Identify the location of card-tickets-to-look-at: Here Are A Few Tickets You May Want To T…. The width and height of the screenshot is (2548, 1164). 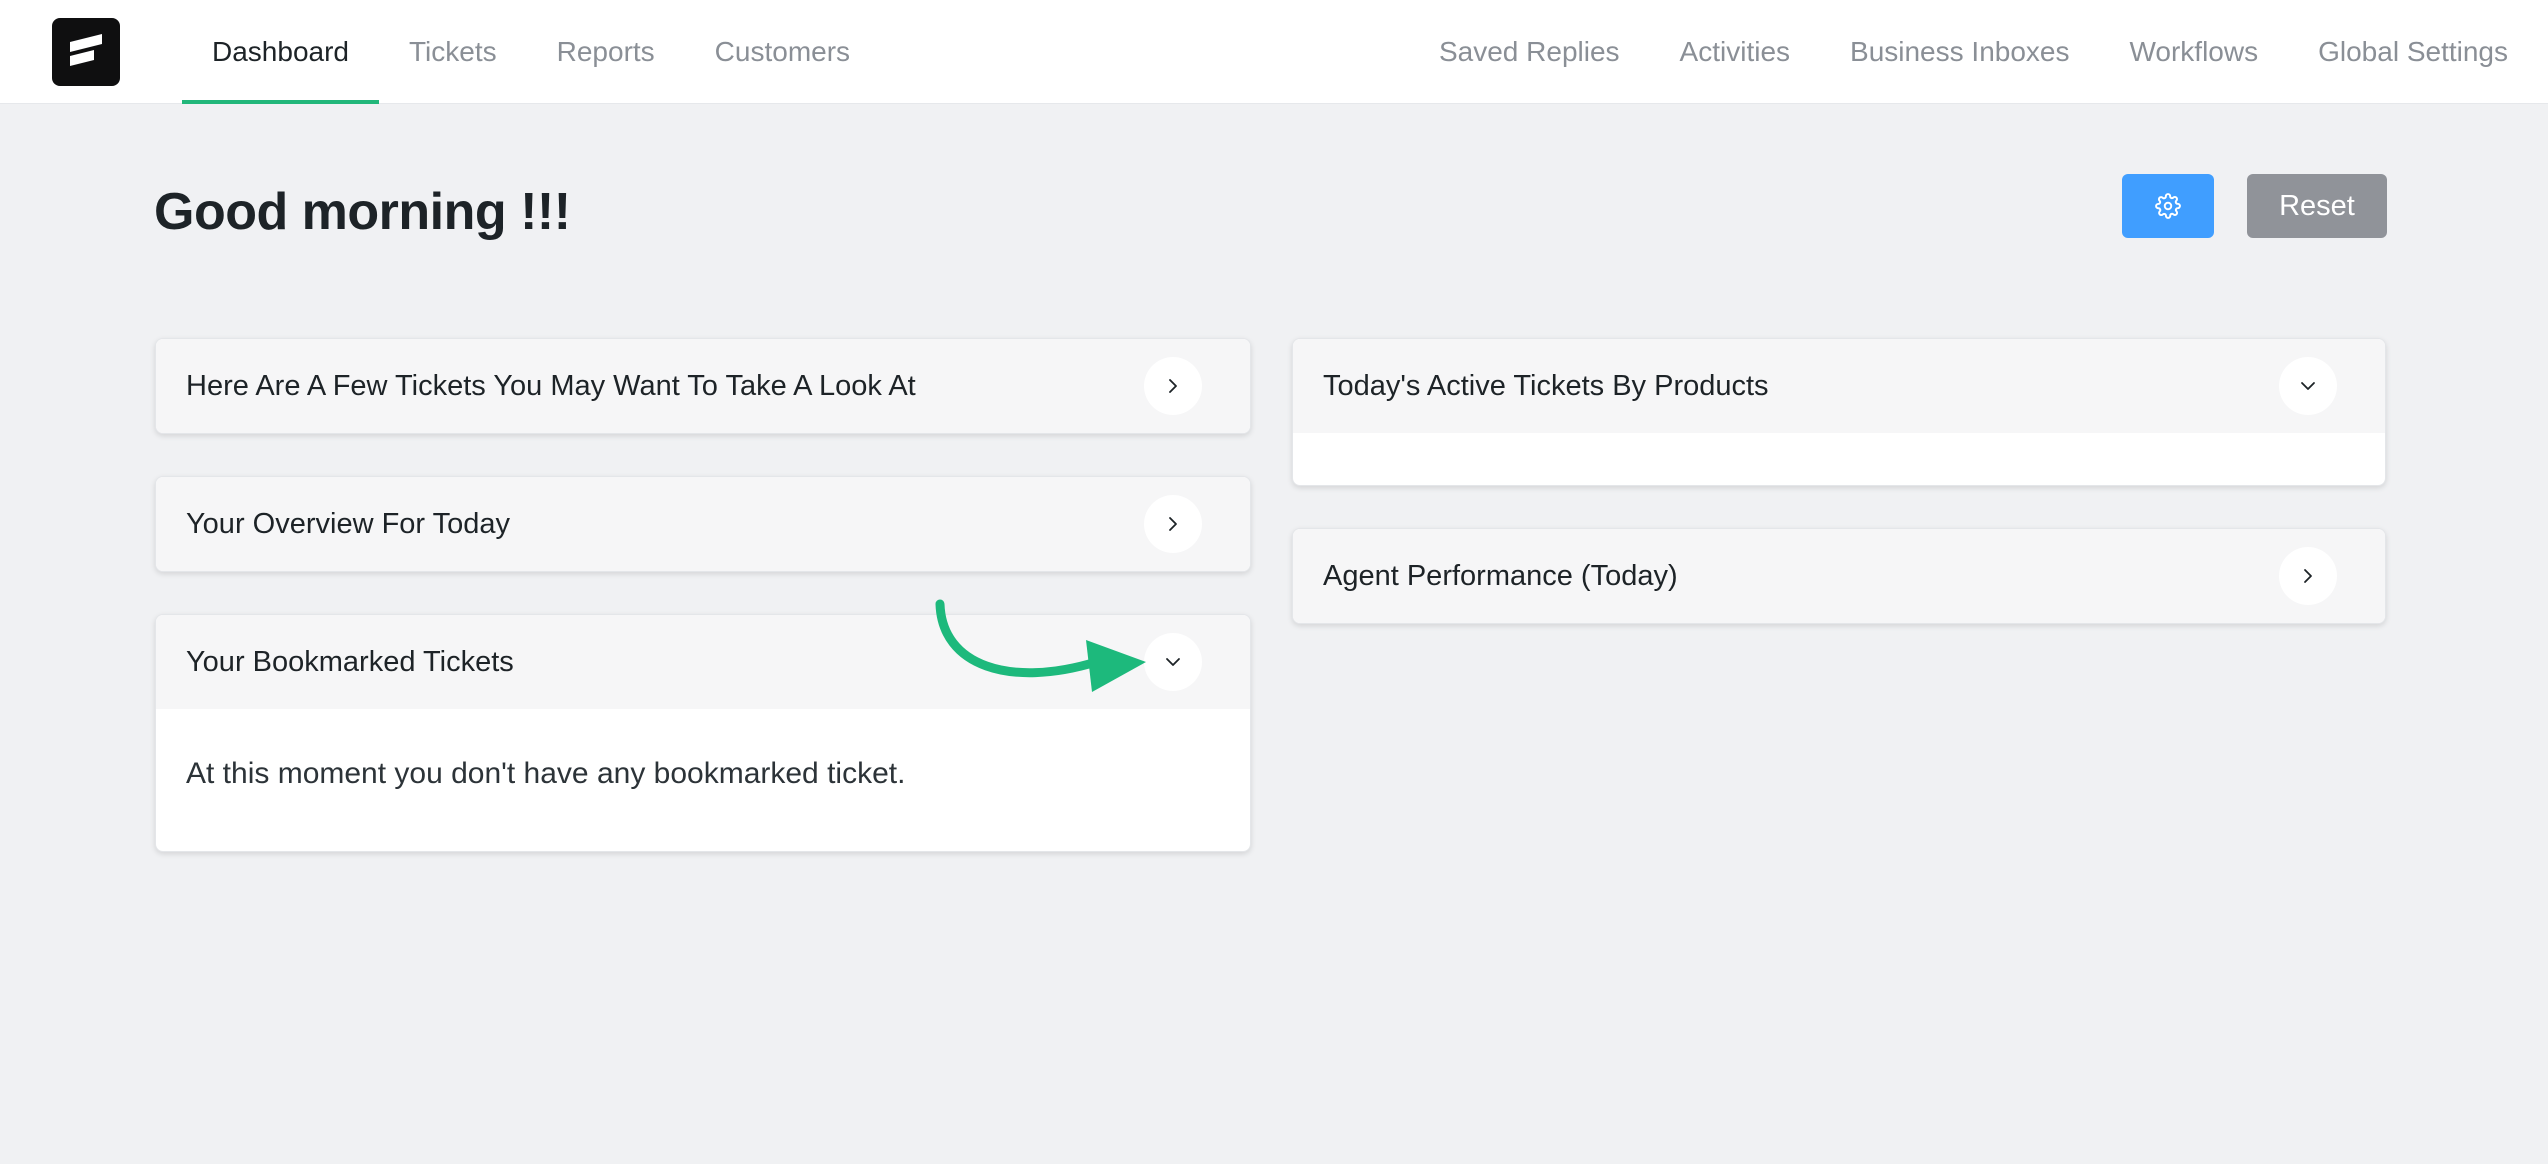
(703, 386).